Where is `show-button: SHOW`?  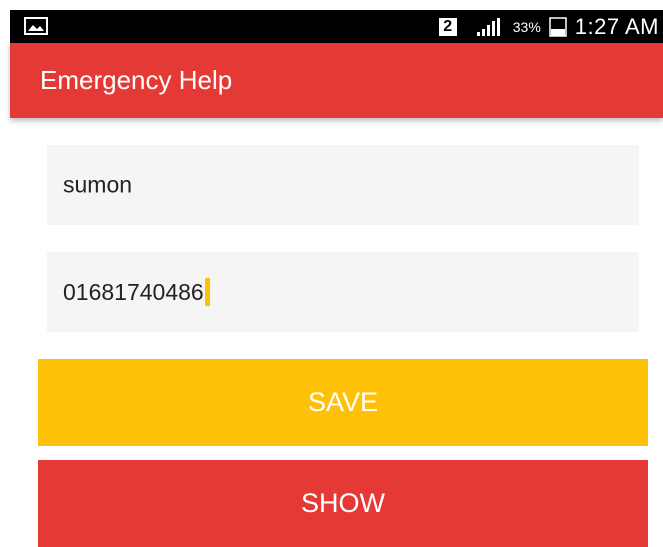 show-button: SHOW is located at coordinates (343, 503).